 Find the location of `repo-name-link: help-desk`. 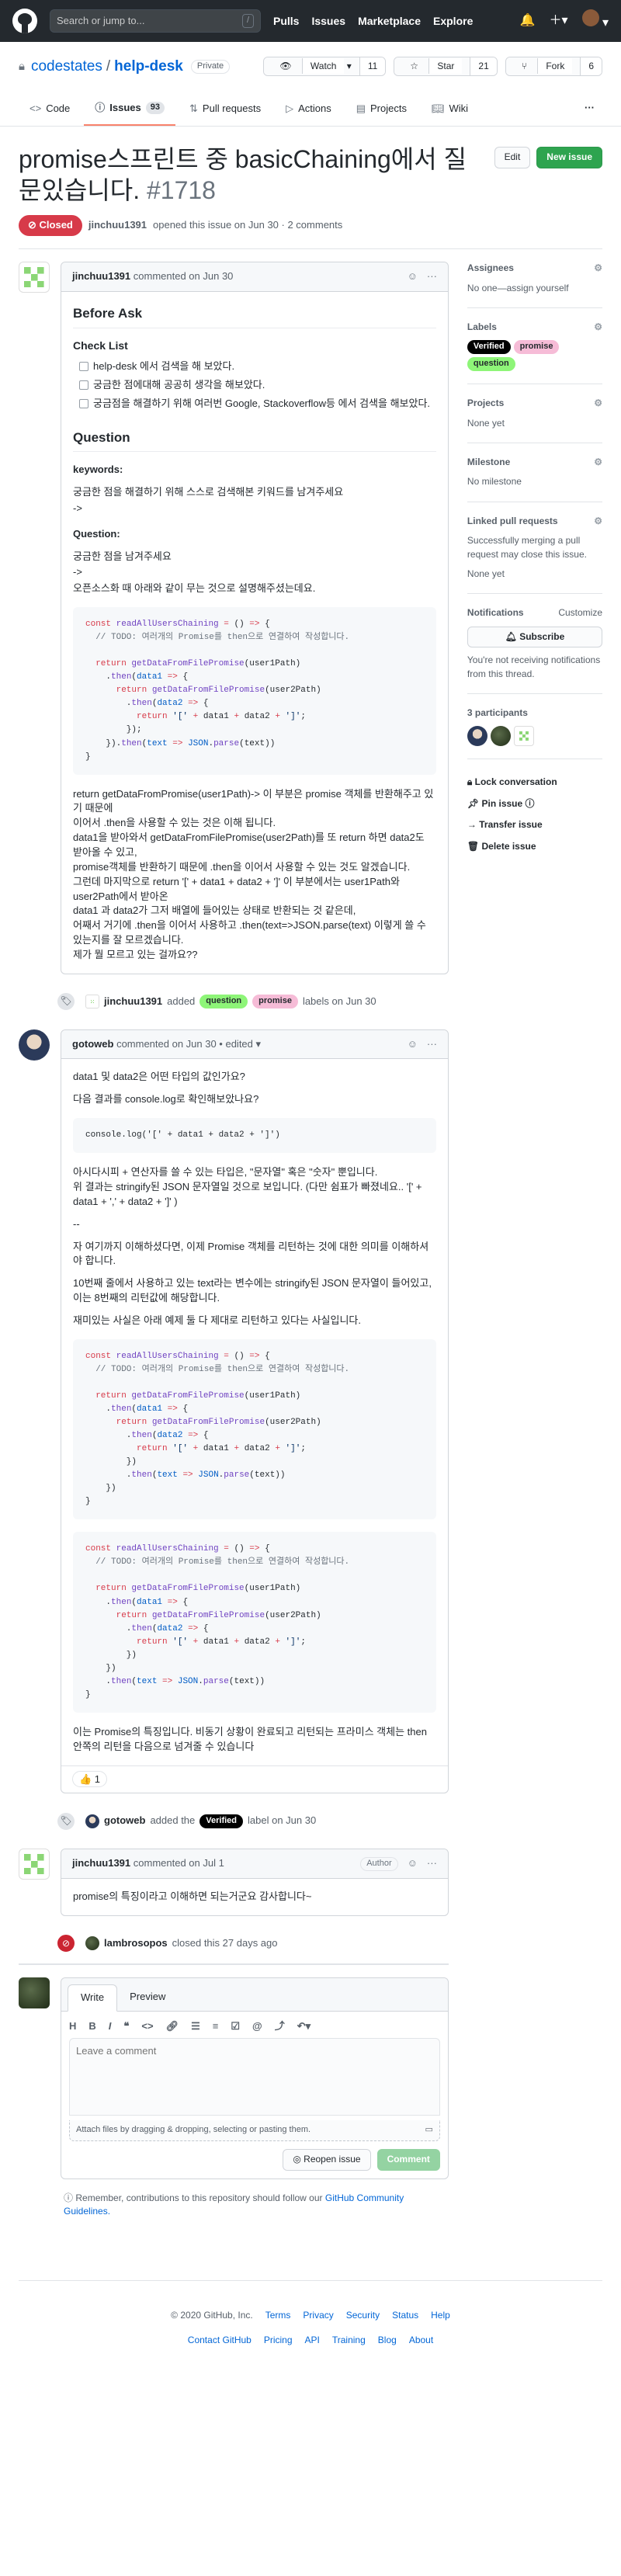

repo-name-link: help-desk is located at coordinates (148, 67).